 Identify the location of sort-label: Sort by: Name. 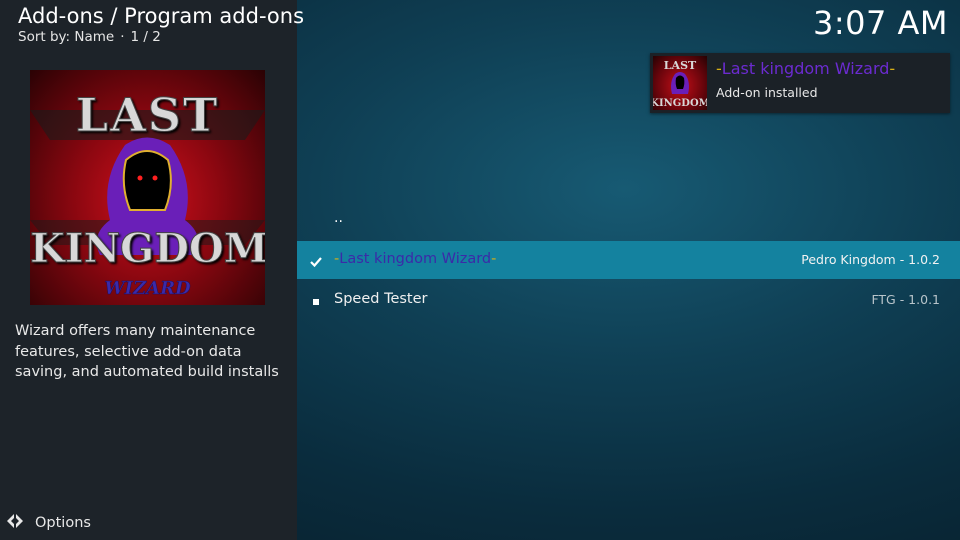
(66, 37).